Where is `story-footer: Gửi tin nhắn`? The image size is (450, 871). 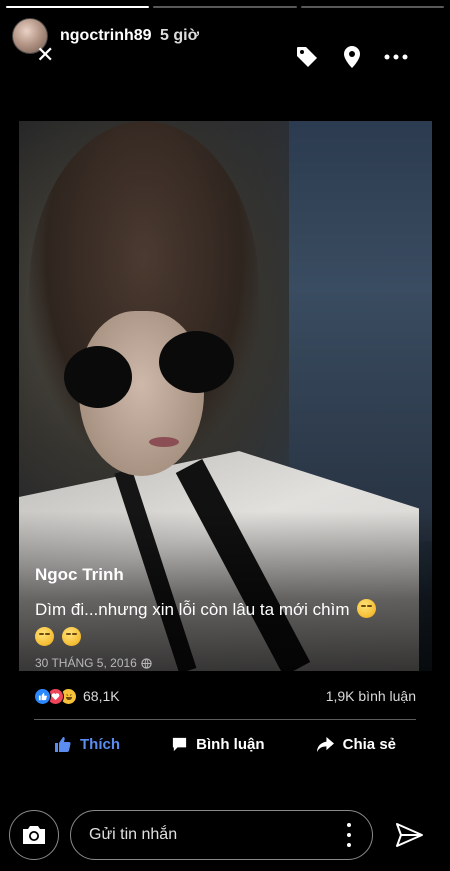
story-footer: Gửi tin nhắn is located at coordinates (225, 835).